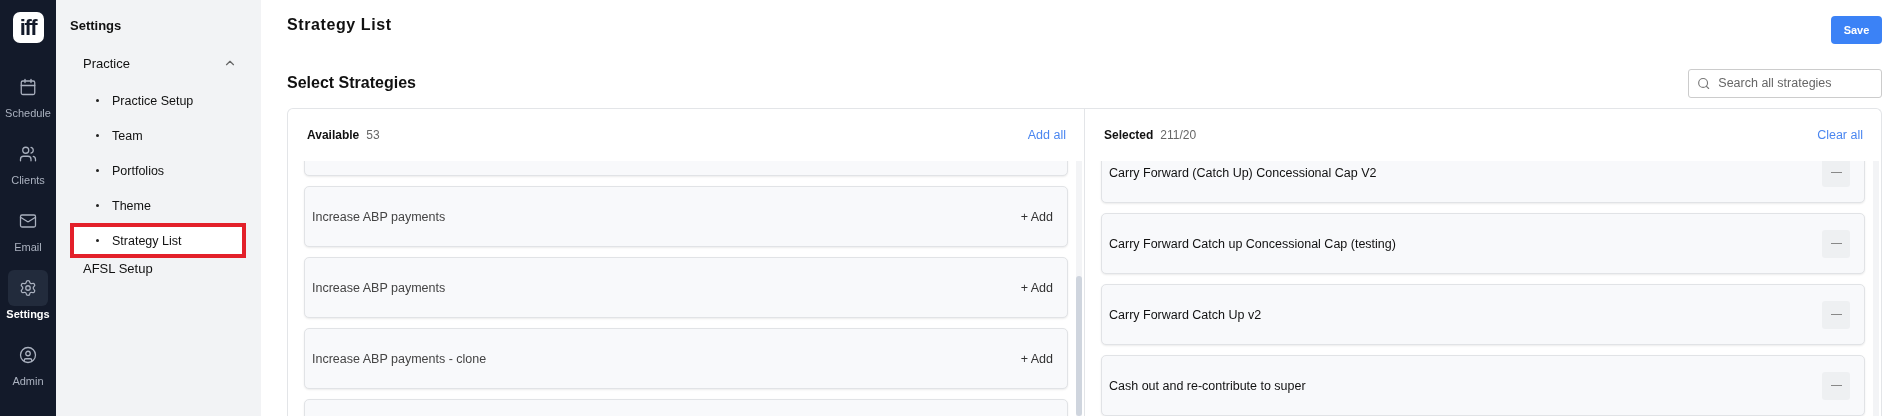 Image resolution: width=1896 pixels, height=416 pixels. What do you see at coordinates (28, 113) in the screenshot?
I see `nav-label: Schedule` at bounding box center [28, 113].